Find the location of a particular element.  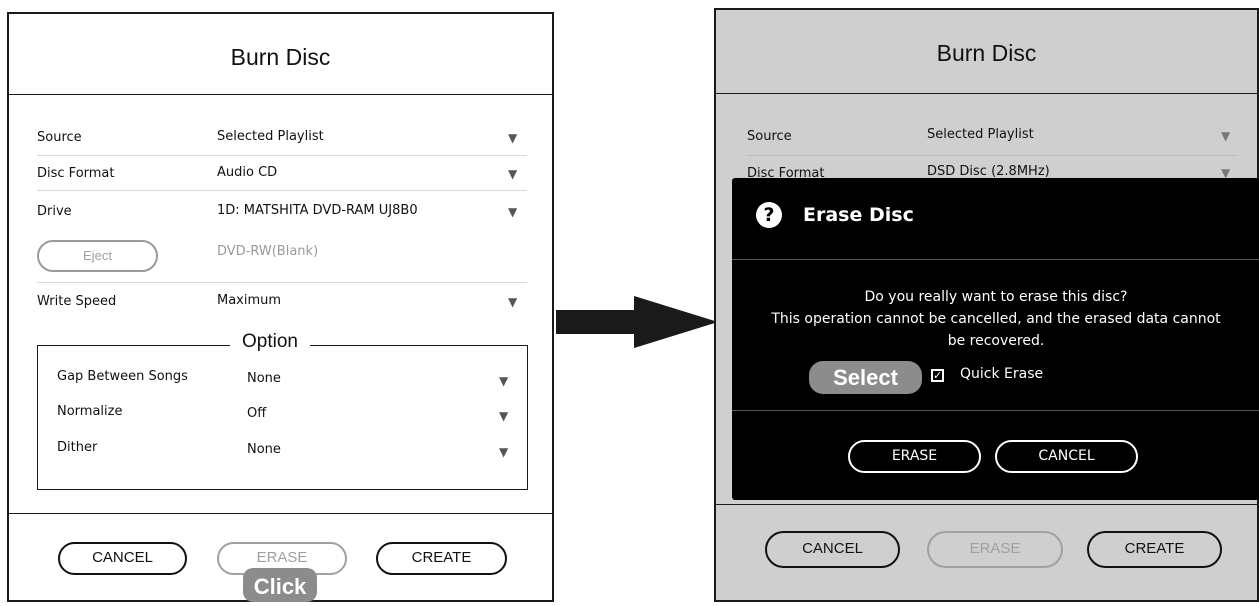

drive-label: Drive is located at coordinates (54, 211).